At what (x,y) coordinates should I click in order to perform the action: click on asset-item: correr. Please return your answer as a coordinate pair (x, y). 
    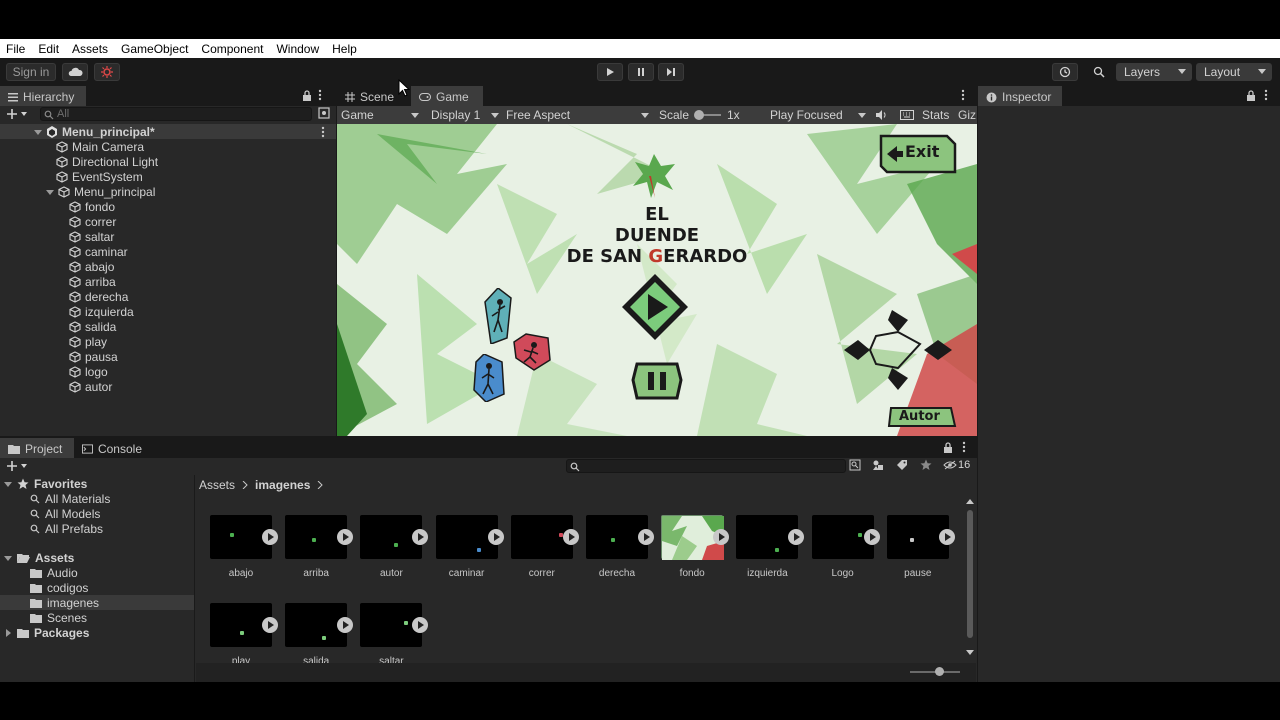
    Looking at the image, I should click on (548, 555).